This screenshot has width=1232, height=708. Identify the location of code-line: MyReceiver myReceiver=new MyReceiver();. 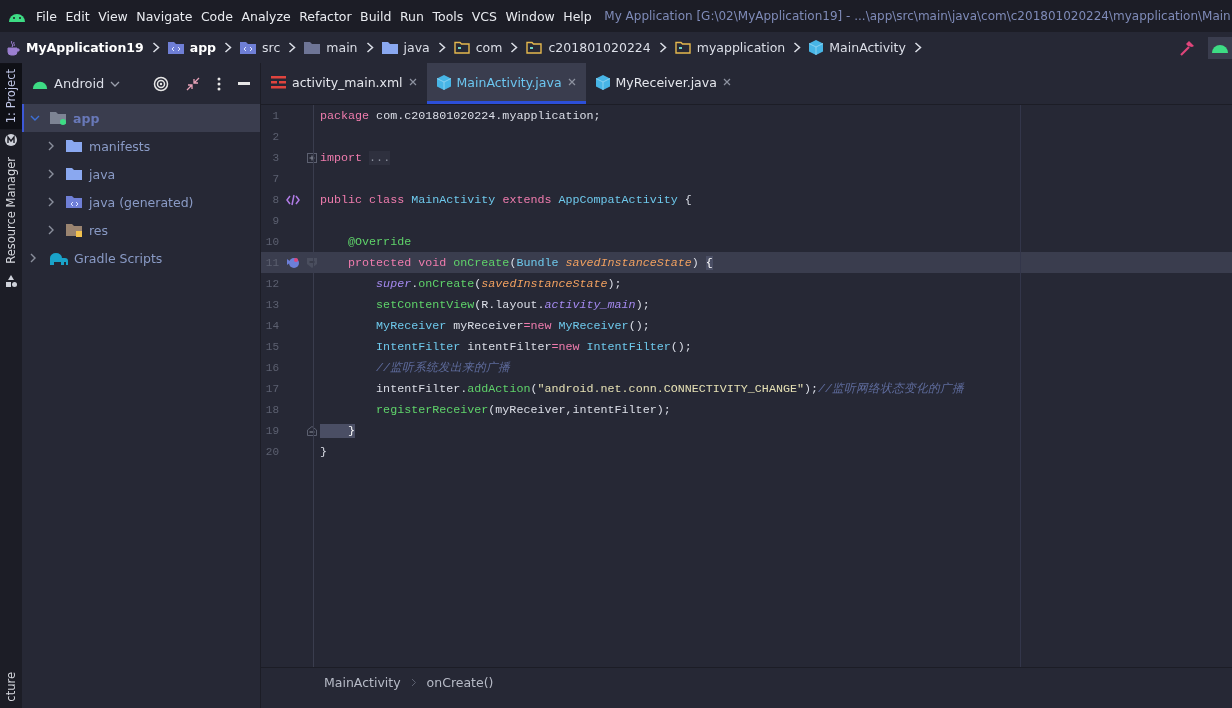
(512, 325).